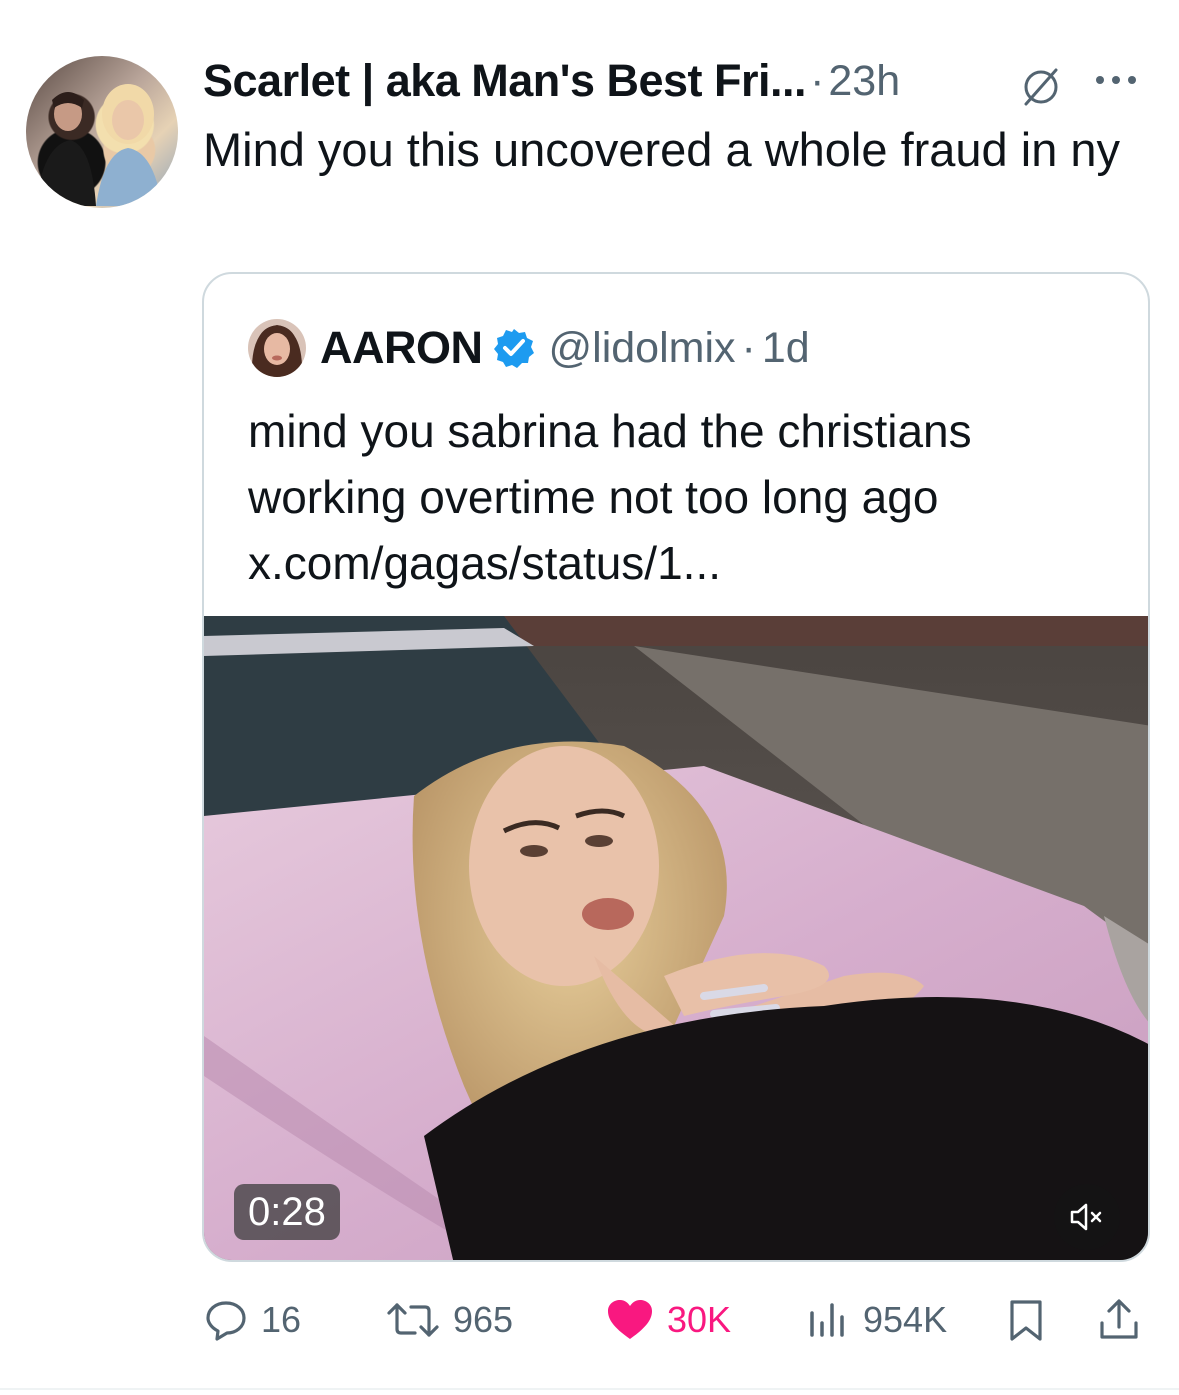 The height and width of the screenshot is (1395, 1179). What do you see at coordinates (514, 348) in the screenshot?
I see `verified-badge-icon` at bounding box center [514, 348].